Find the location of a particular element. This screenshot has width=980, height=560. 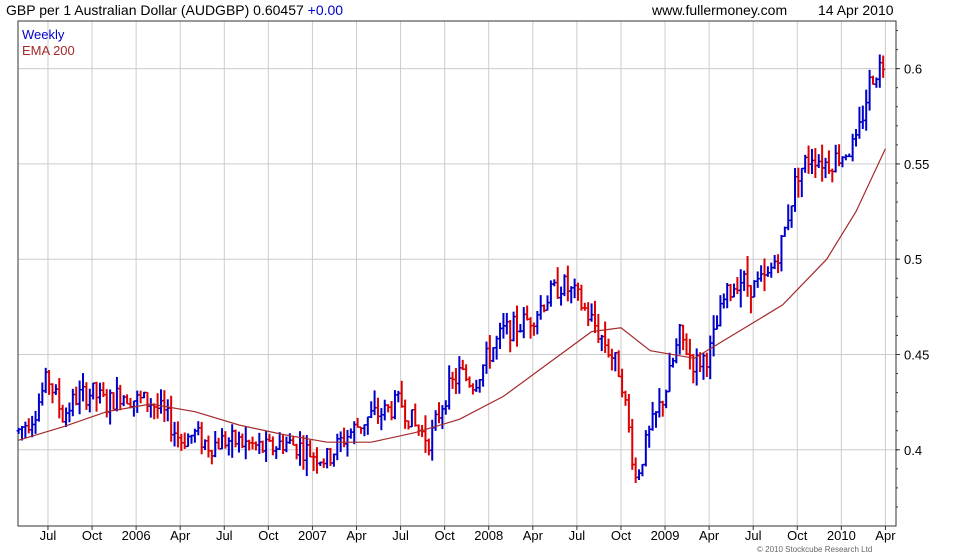

copyright-text: © 2010 Stockcube Research Ltd is located at coordinates (815, 549).